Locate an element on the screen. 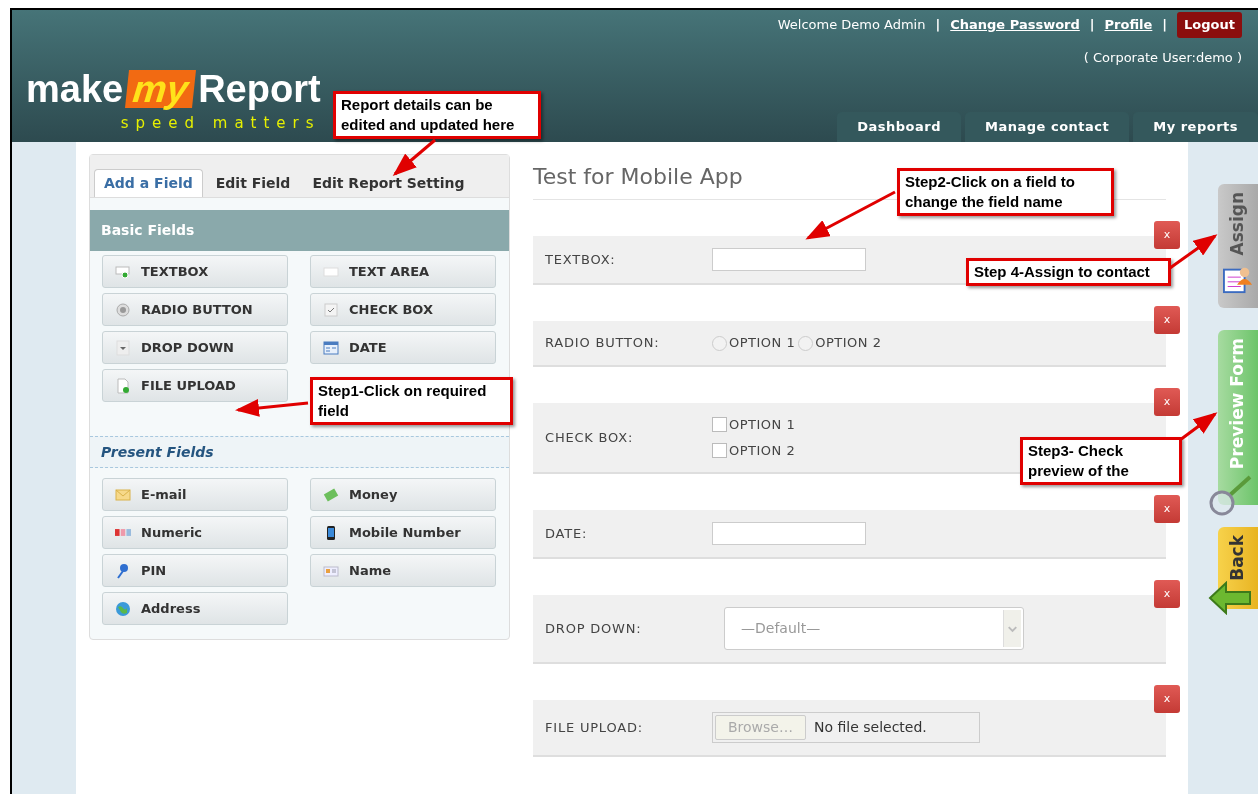 Image resolution: width=1258 pixels, height=794 pixels. field-label: DATE: is located at coordinates (567, 533).